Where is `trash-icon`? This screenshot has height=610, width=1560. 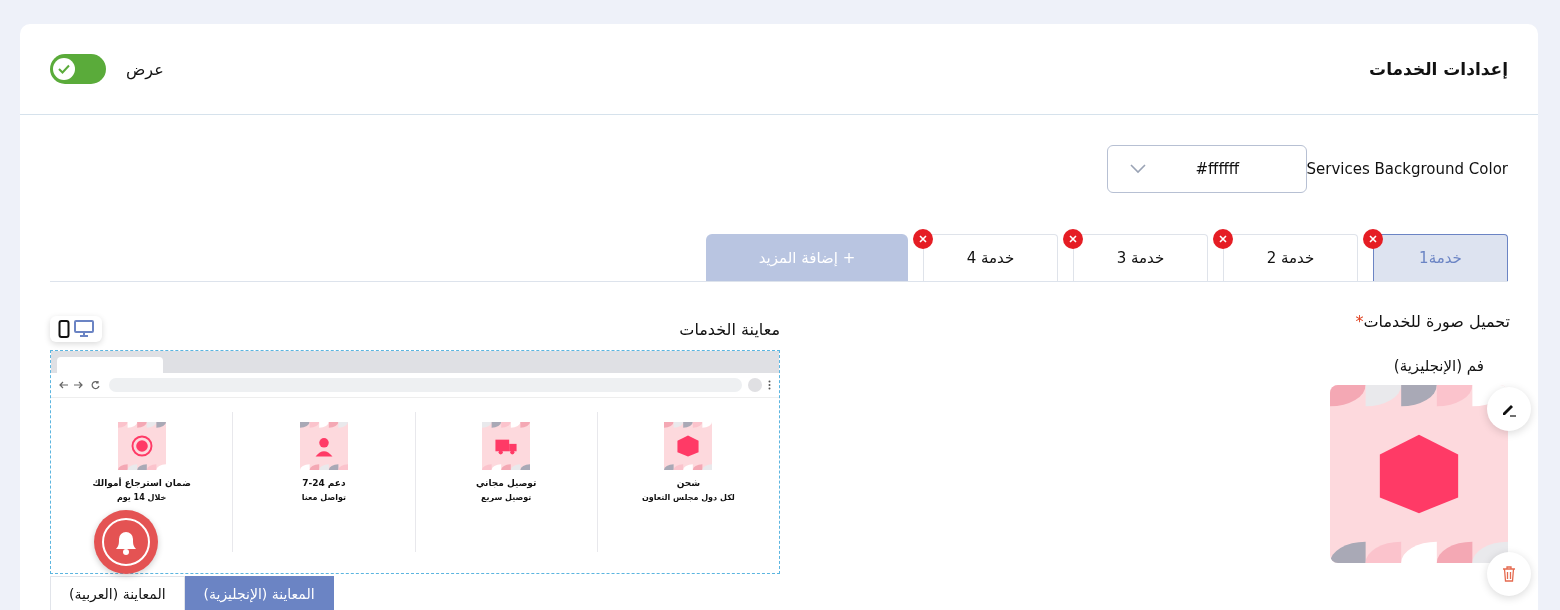
trash-icon is located at coordinates (1509, 574).